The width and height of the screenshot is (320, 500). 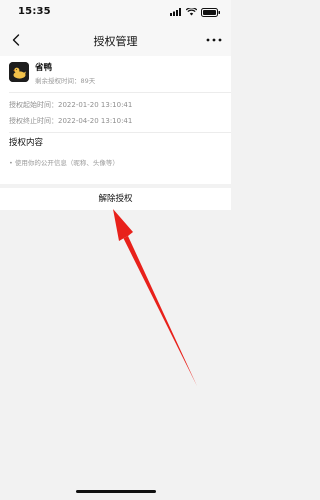 I want to click on status-bar: 15:35, so click(x=115, y=12).